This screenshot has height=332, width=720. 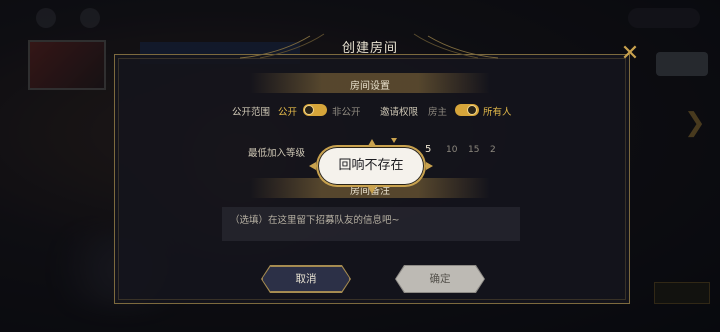 What do you see at coordinates (315, 220) in the screenshot?
I see `remarks-placeholder: （选填）在这里留下招募队友的信息吧~` at bounding box center [315, 220].